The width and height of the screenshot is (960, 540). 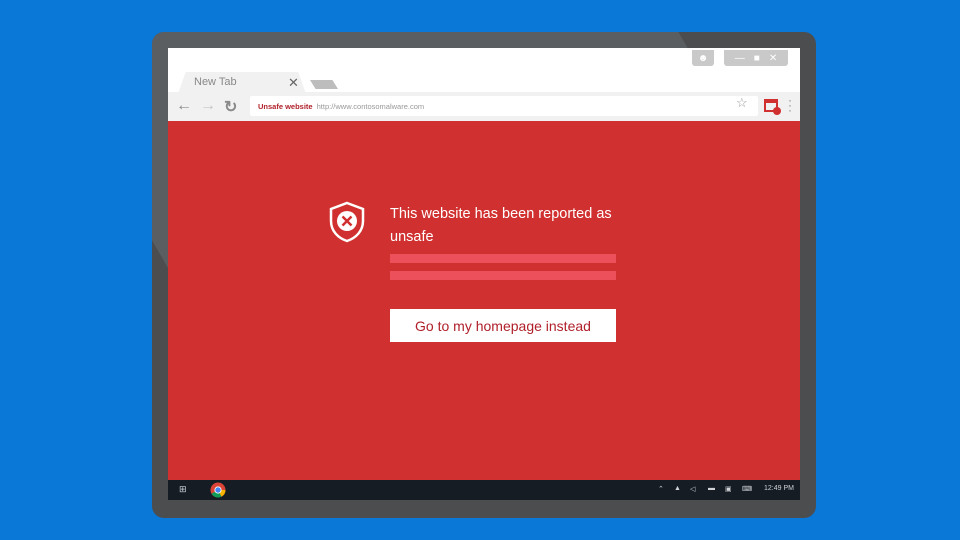 What do you see at coordinates (711, 488) in the screenshot?
I see `battery-icon: ▬` at bounding box center [711, 488].